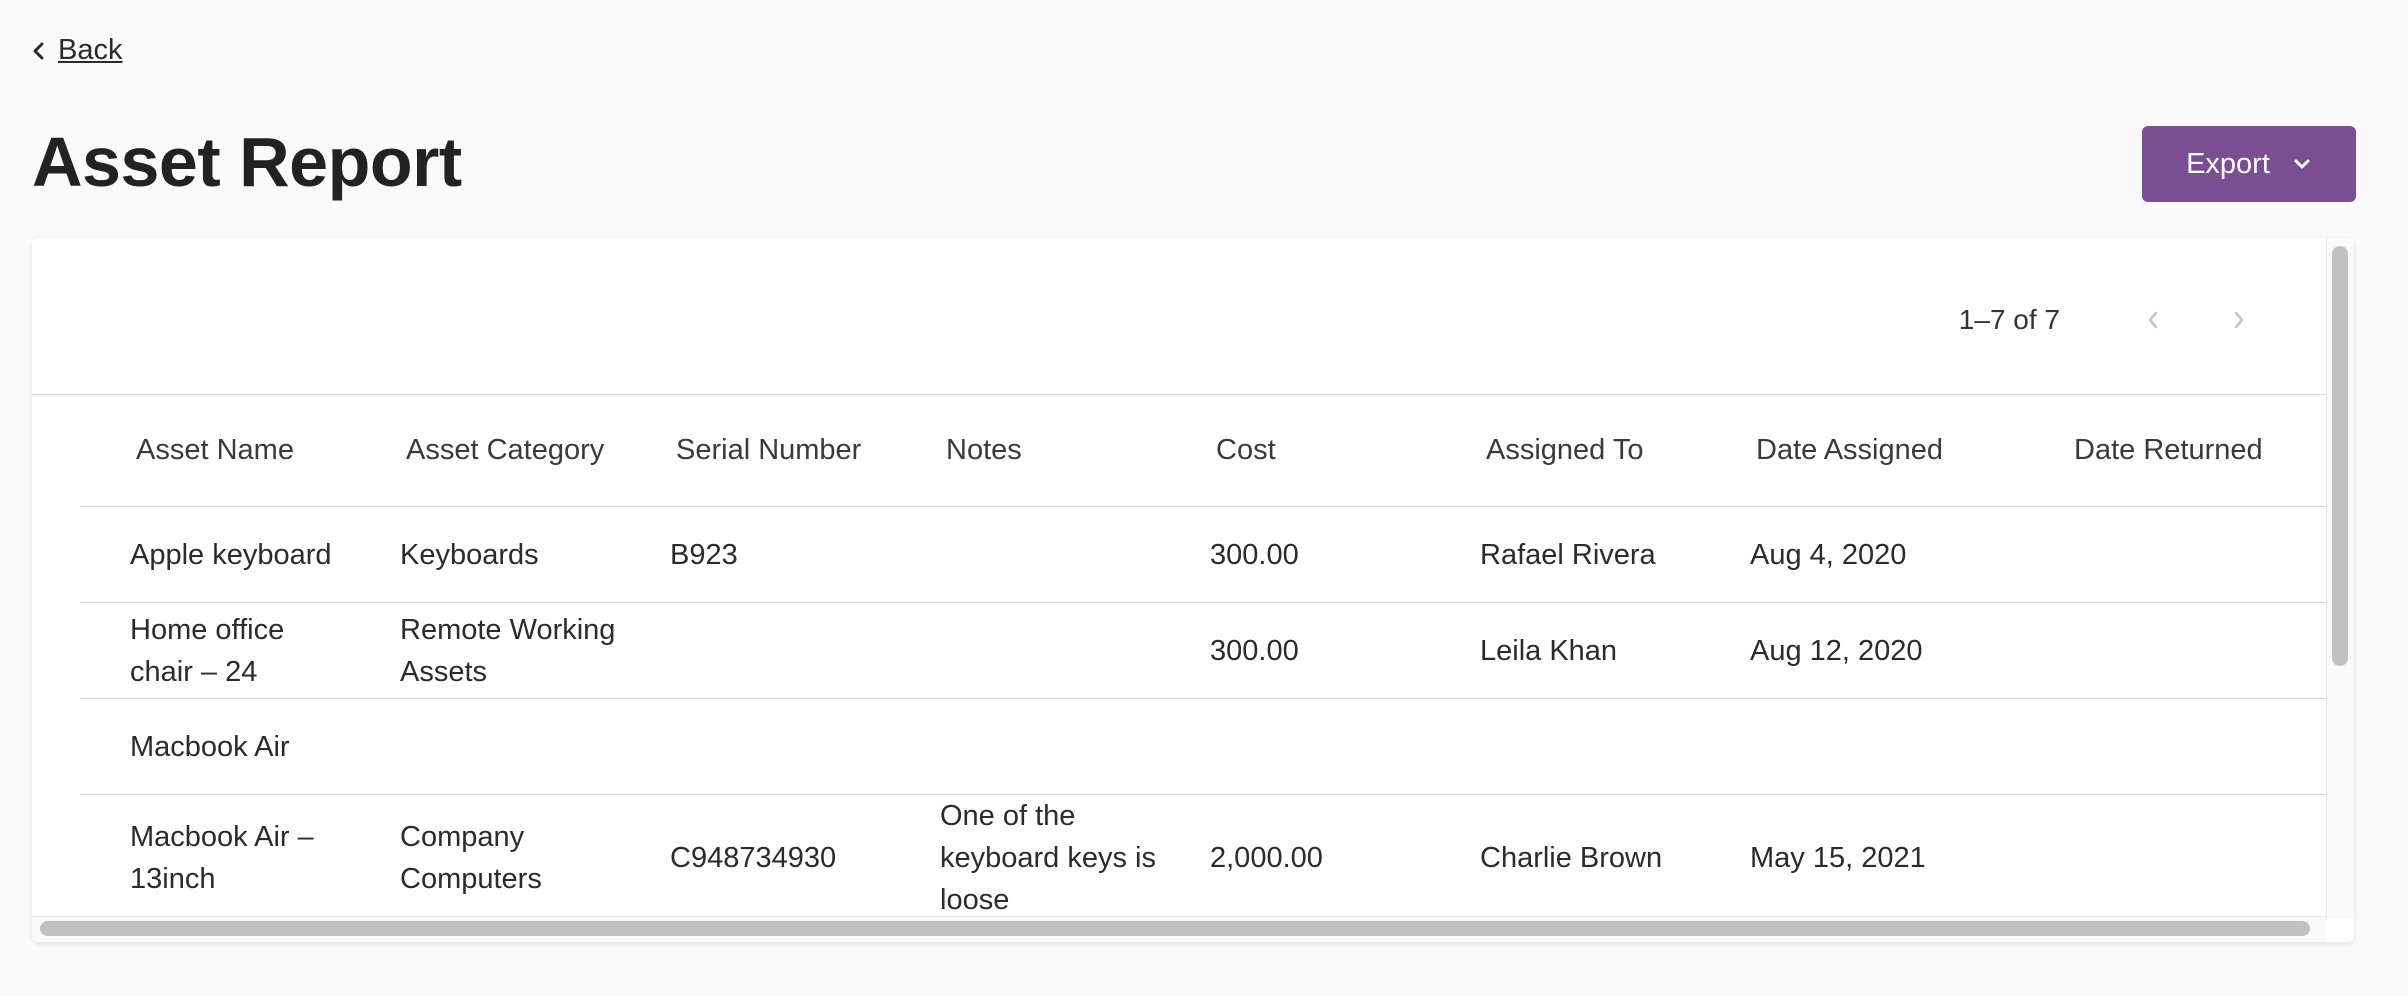 The height and width of the screenshot is (996, 2408). Describe the element at coordinates (755, 450) in the screenshot. I see `column-header: Serial Number` at that location.